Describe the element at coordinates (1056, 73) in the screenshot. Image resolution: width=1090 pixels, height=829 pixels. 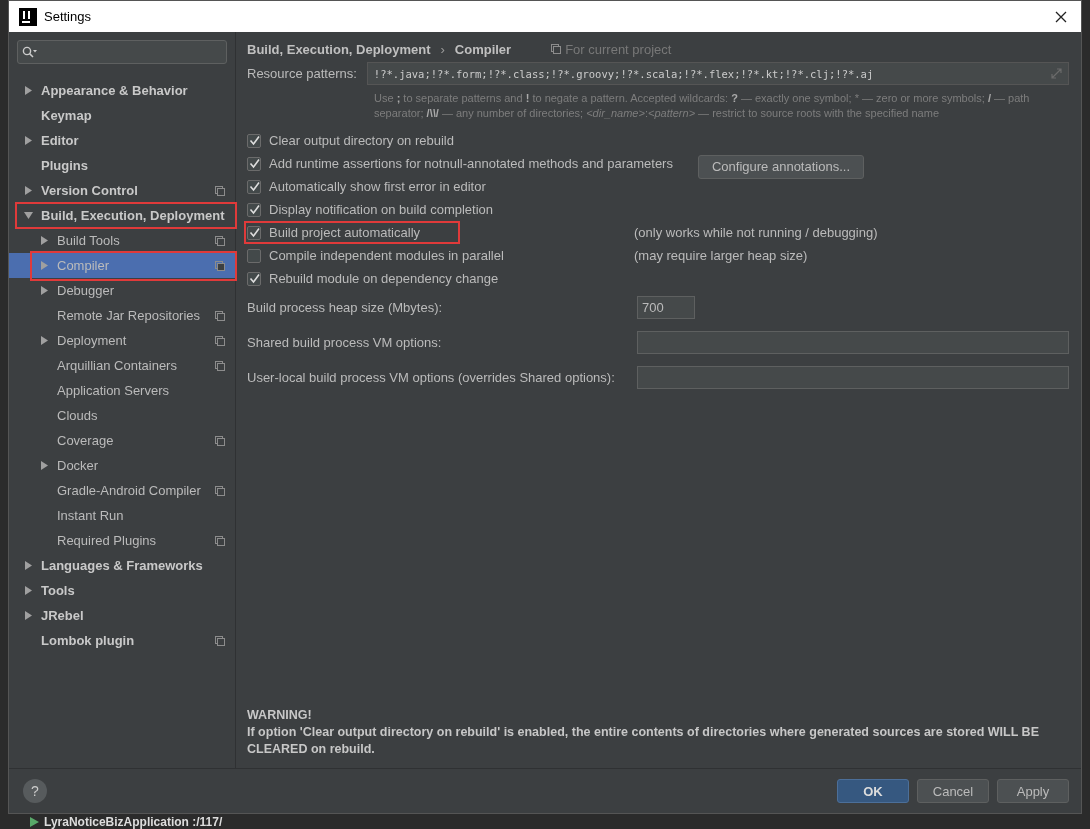
I see `expand-icon` at that location.